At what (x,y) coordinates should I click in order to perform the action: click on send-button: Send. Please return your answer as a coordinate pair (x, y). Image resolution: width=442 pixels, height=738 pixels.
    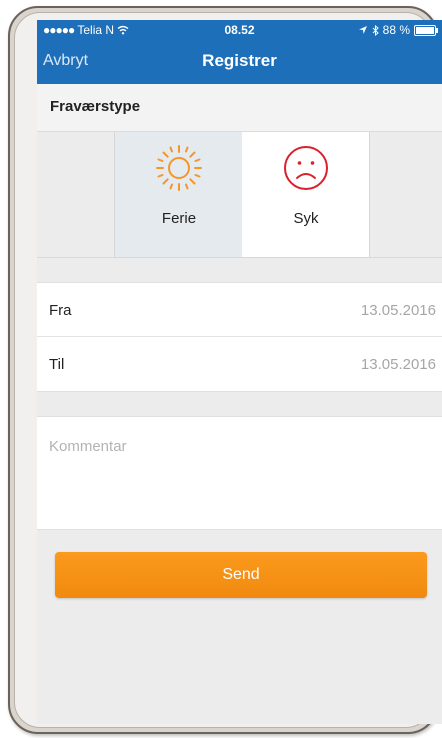
    Looking at the image, I should click on (241, 575).